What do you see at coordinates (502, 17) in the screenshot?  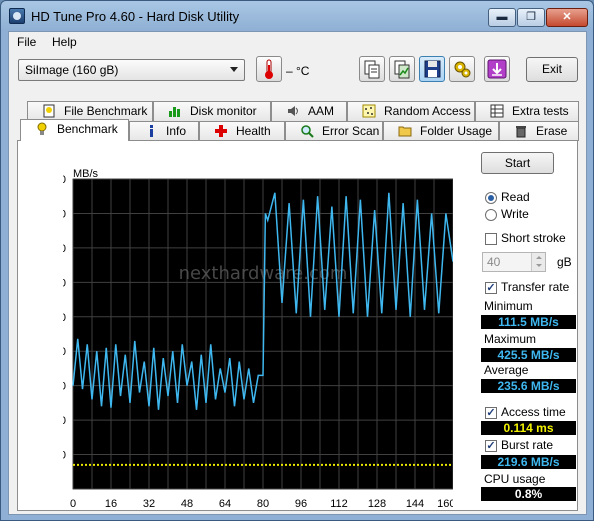 I see `minimize-button: ▬` at bounding box center [502, 17].